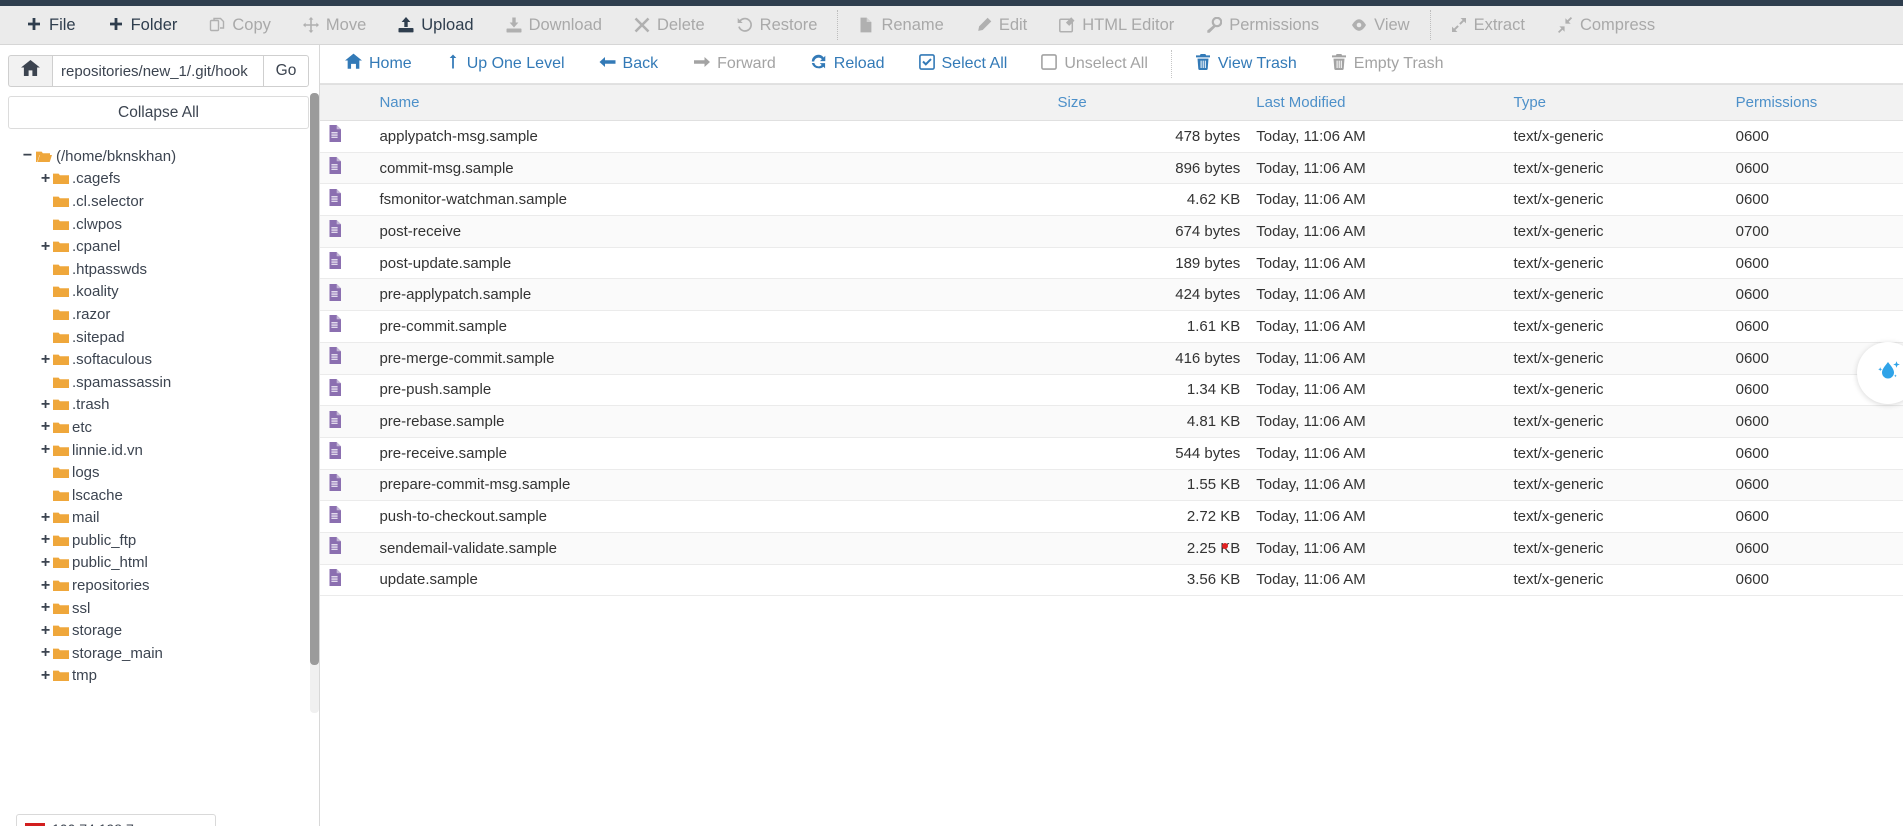 The height and width of the screenshot is (826, 1903). Describe the element at coordinates (710, 326) in the screenshot. I see `file-name-cell: pre-commit.sample` at that location.